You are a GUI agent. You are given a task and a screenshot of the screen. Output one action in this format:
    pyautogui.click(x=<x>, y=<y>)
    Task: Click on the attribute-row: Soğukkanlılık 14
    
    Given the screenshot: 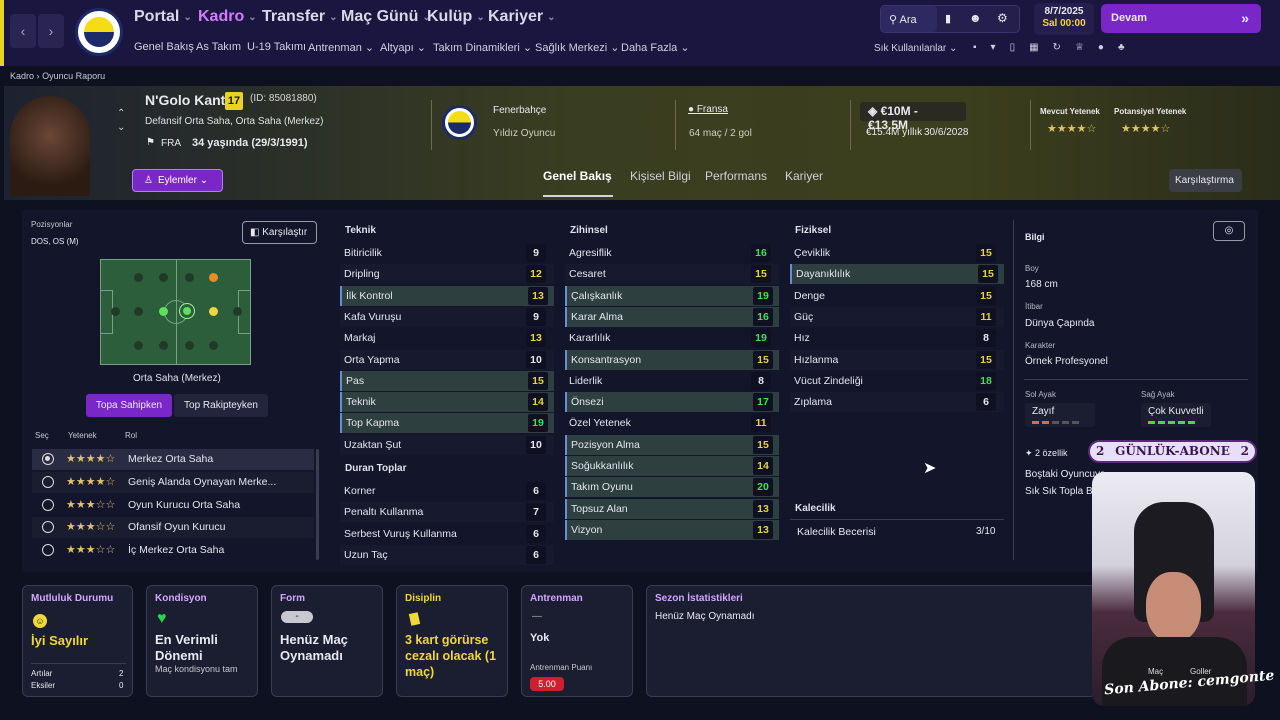 What is the action you would take?
    pyautogui.click(x=672, y=466)
    